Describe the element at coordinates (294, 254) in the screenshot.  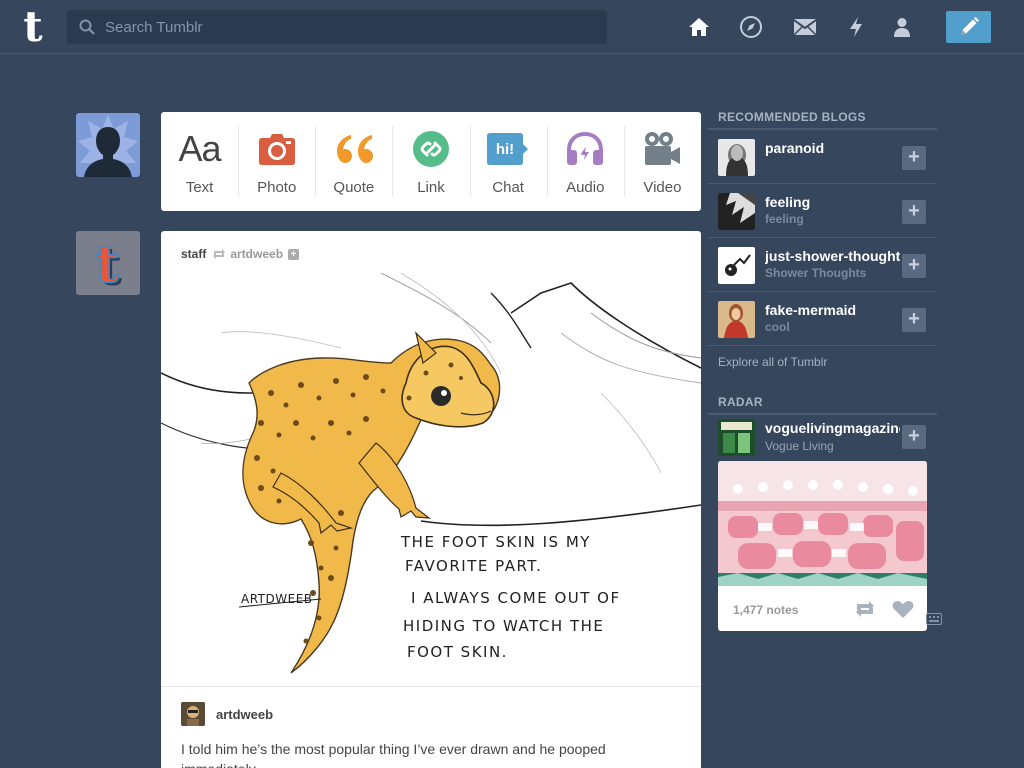
I see `follow-plus-icon: +` at that location.